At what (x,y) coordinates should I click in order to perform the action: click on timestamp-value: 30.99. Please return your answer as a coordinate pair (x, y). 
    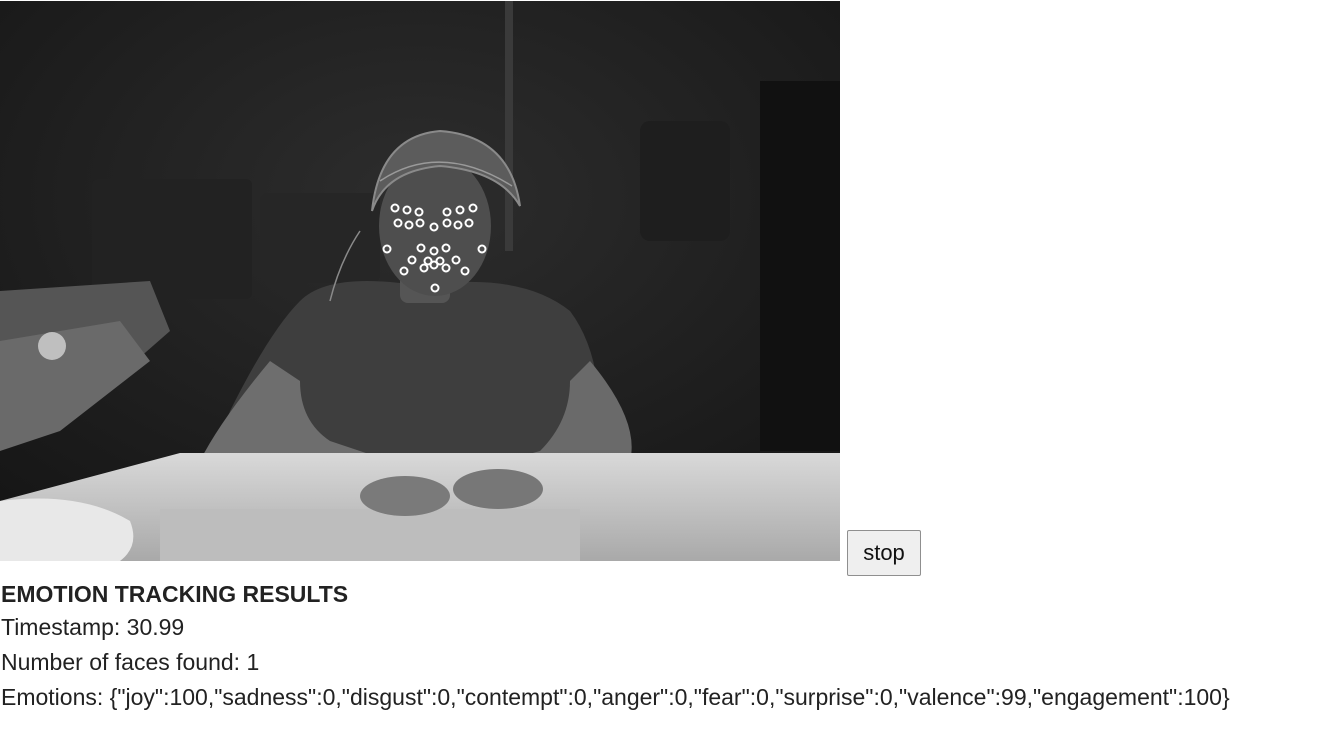
    Looking at the image, I should click on (155, 627).